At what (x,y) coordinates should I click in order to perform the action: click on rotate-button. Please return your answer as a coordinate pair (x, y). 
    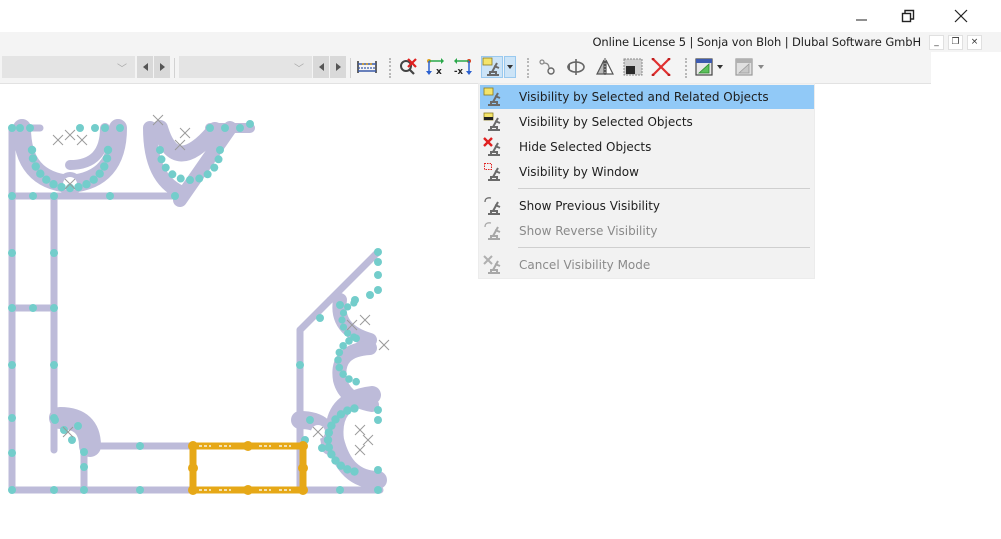
    Looking at the image, I should click on (576, 67).